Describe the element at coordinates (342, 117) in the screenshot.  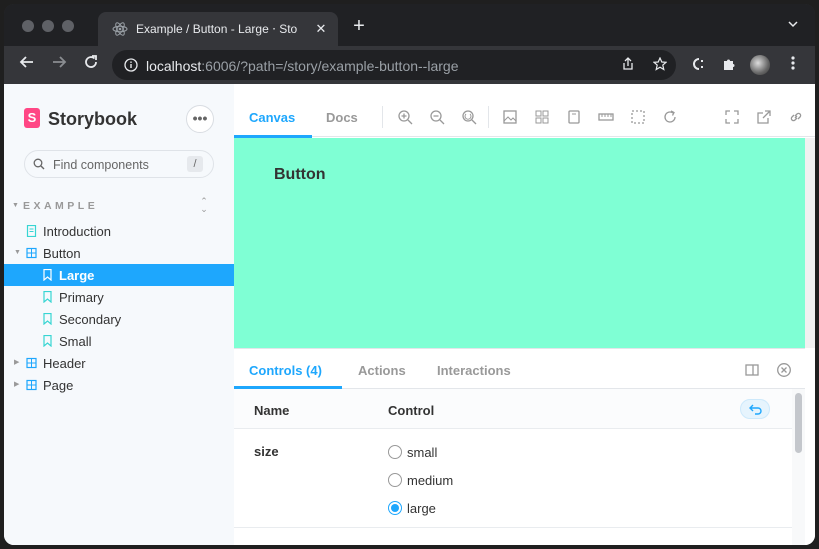
I see `tab-docs: Docs` at that location.